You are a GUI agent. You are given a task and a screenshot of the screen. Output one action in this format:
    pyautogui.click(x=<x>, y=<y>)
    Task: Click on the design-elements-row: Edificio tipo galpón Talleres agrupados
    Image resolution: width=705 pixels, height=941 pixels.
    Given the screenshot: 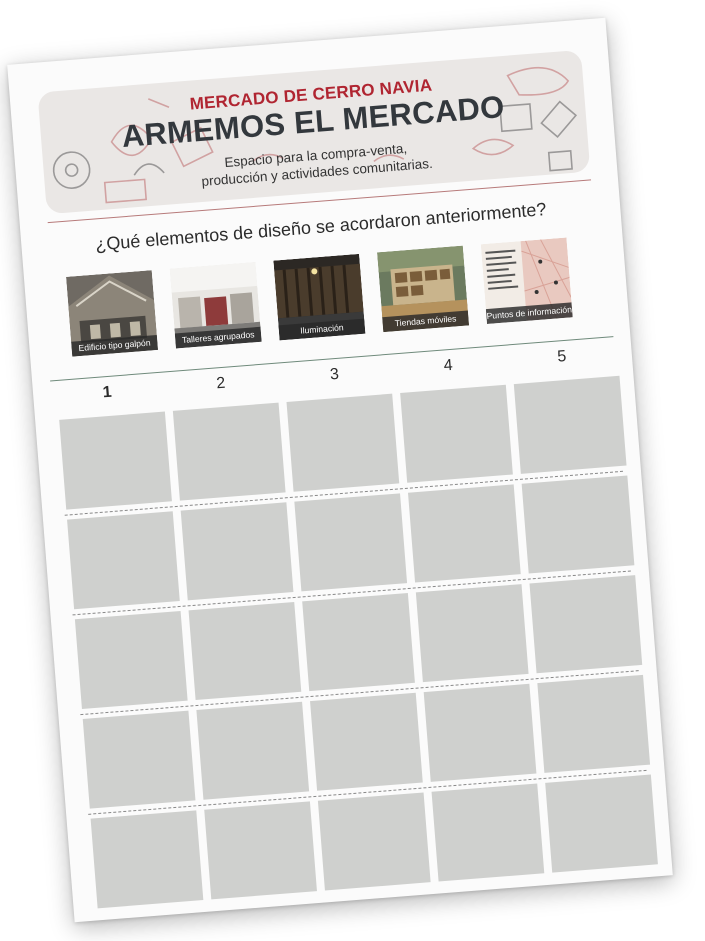 What is the action you would take?
    pyautogui.click(x=328, y=297)
    